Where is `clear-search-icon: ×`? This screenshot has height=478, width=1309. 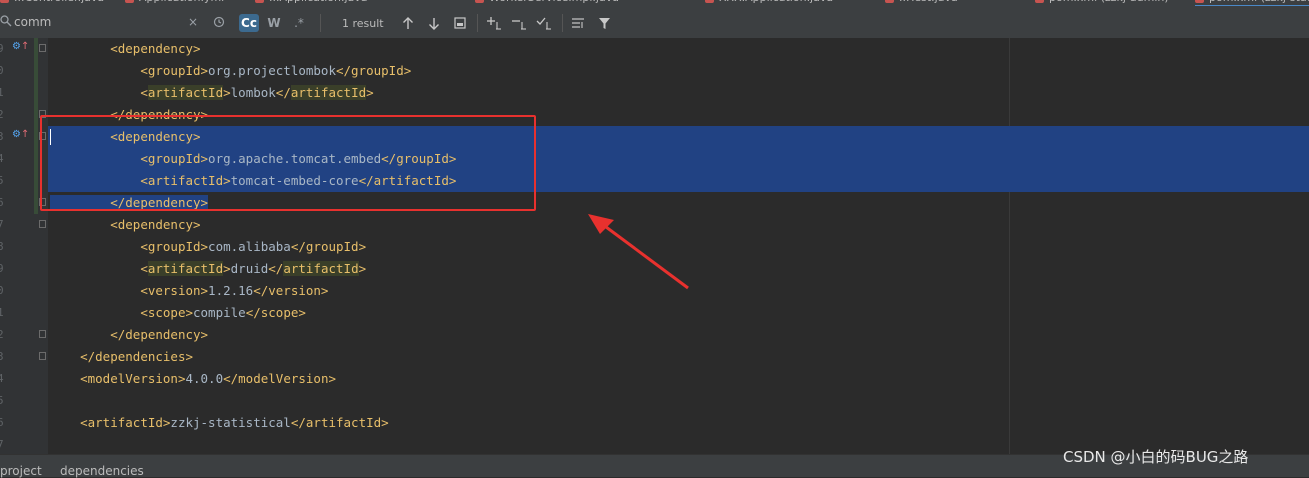 clear-search-icon: × is located at coordinates (193, 22).